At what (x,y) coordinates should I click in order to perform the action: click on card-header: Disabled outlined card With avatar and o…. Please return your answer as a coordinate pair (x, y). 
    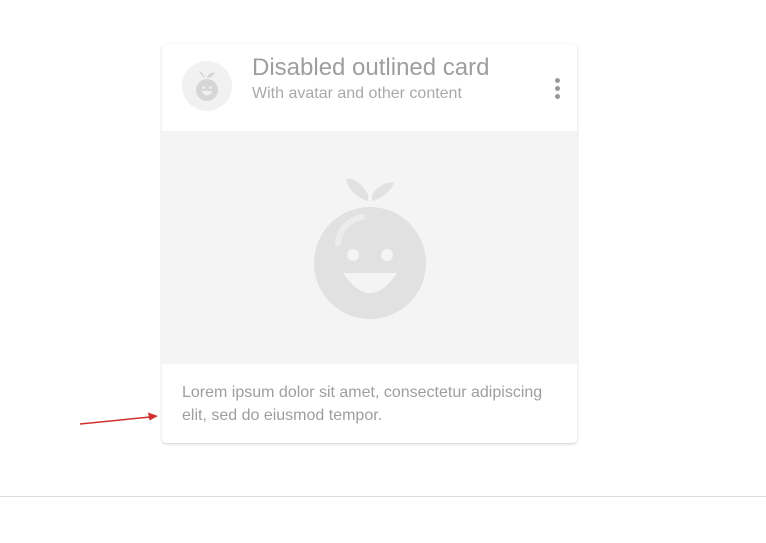
    Looking at the image, I should click on (369, 87).